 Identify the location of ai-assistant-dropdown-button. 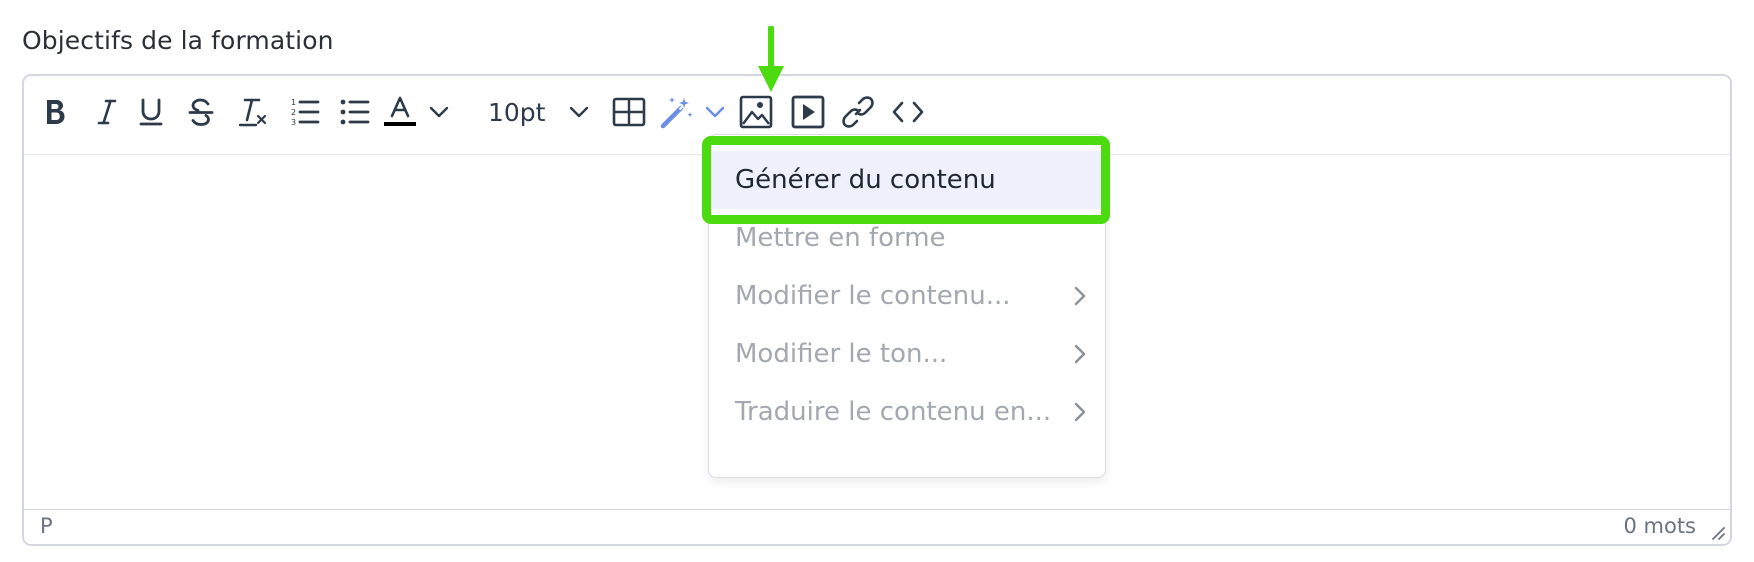
(715, 112).